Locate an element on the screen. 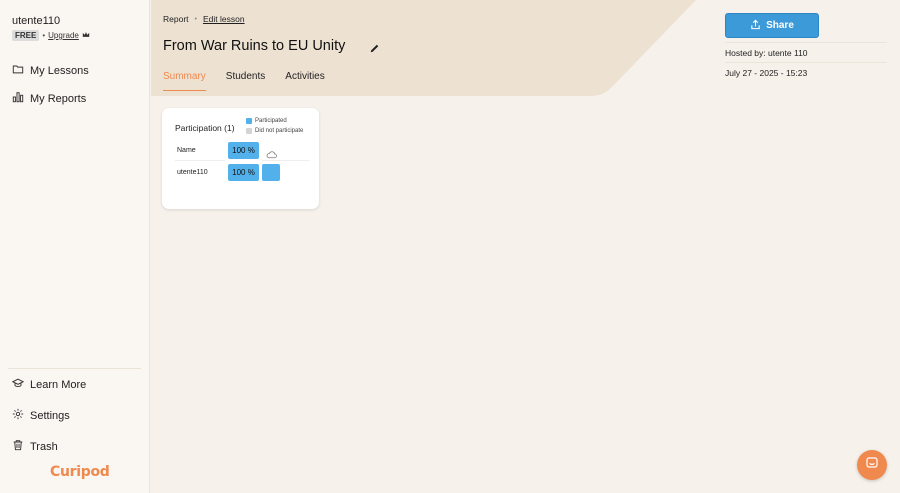  page-title: From War Ruins to EU Unity is located at coordinates (254, 46).